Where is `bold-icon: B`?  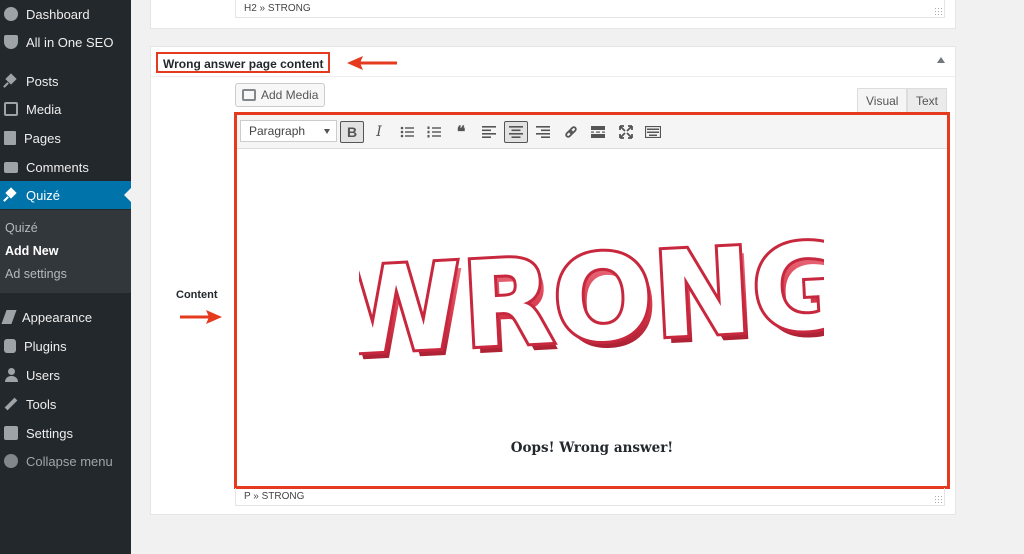 bold-icon: B is located at coordinates (352, 132).